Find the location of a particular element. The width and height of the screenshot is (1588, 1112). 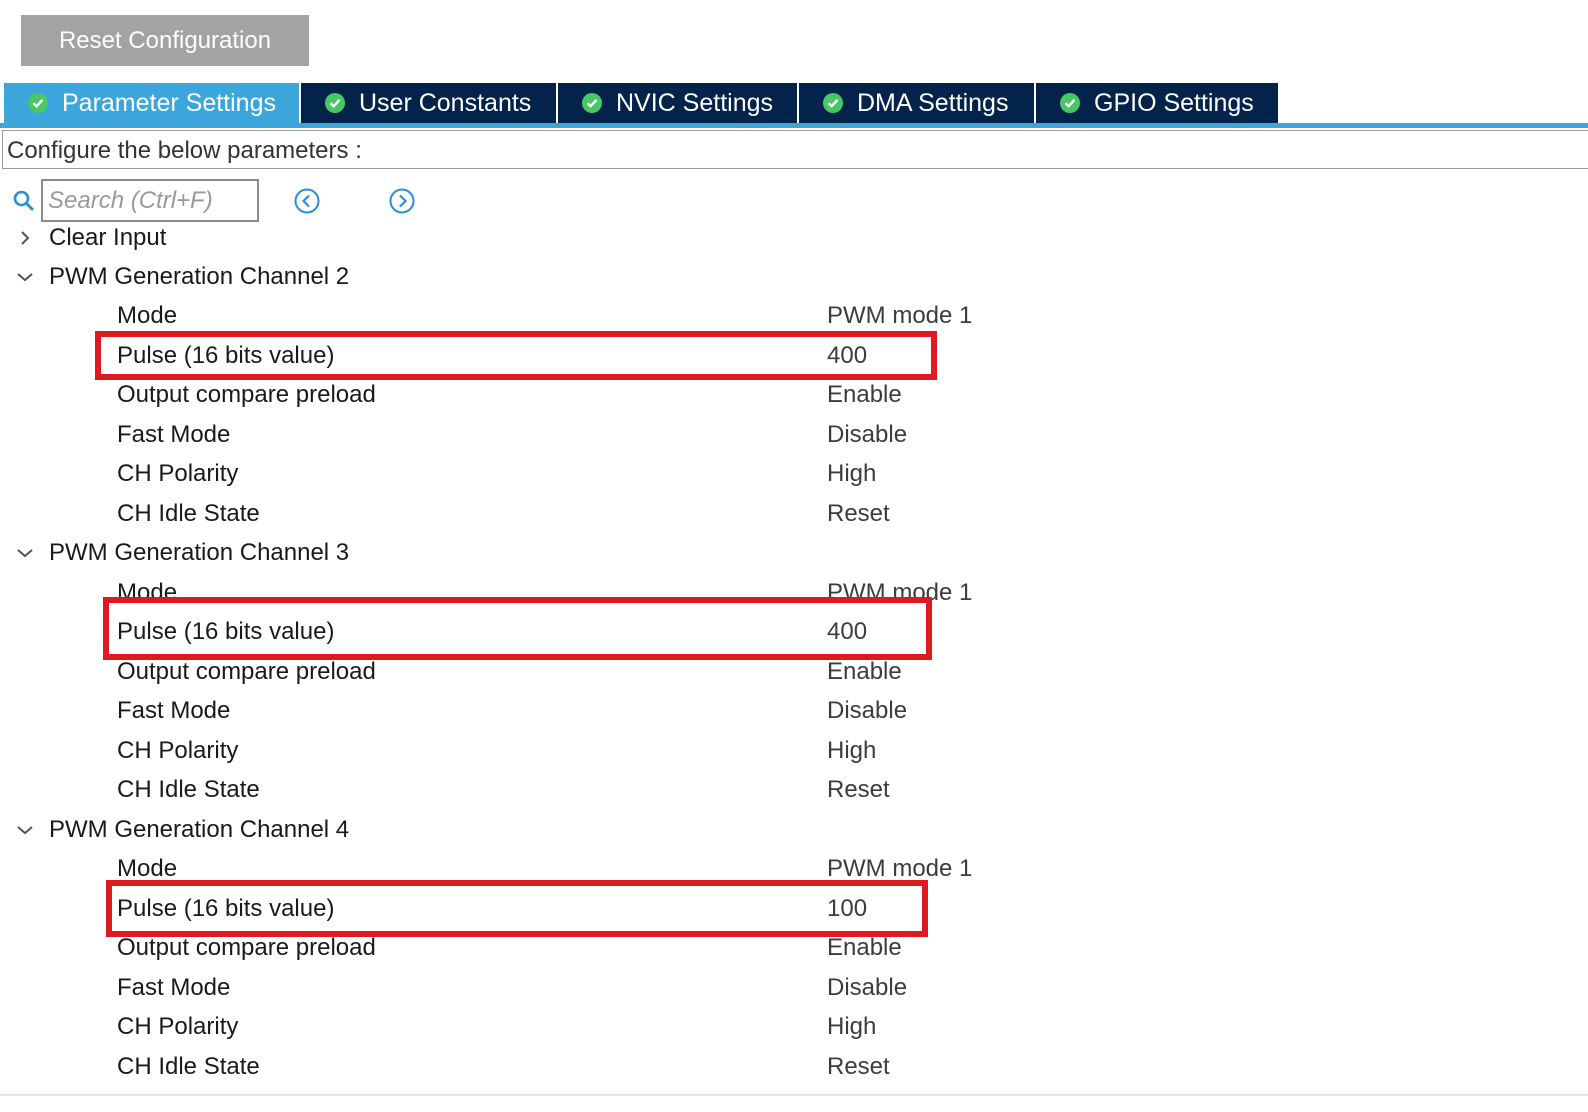

chevron-right-icon is located at coordinates (25, 238).